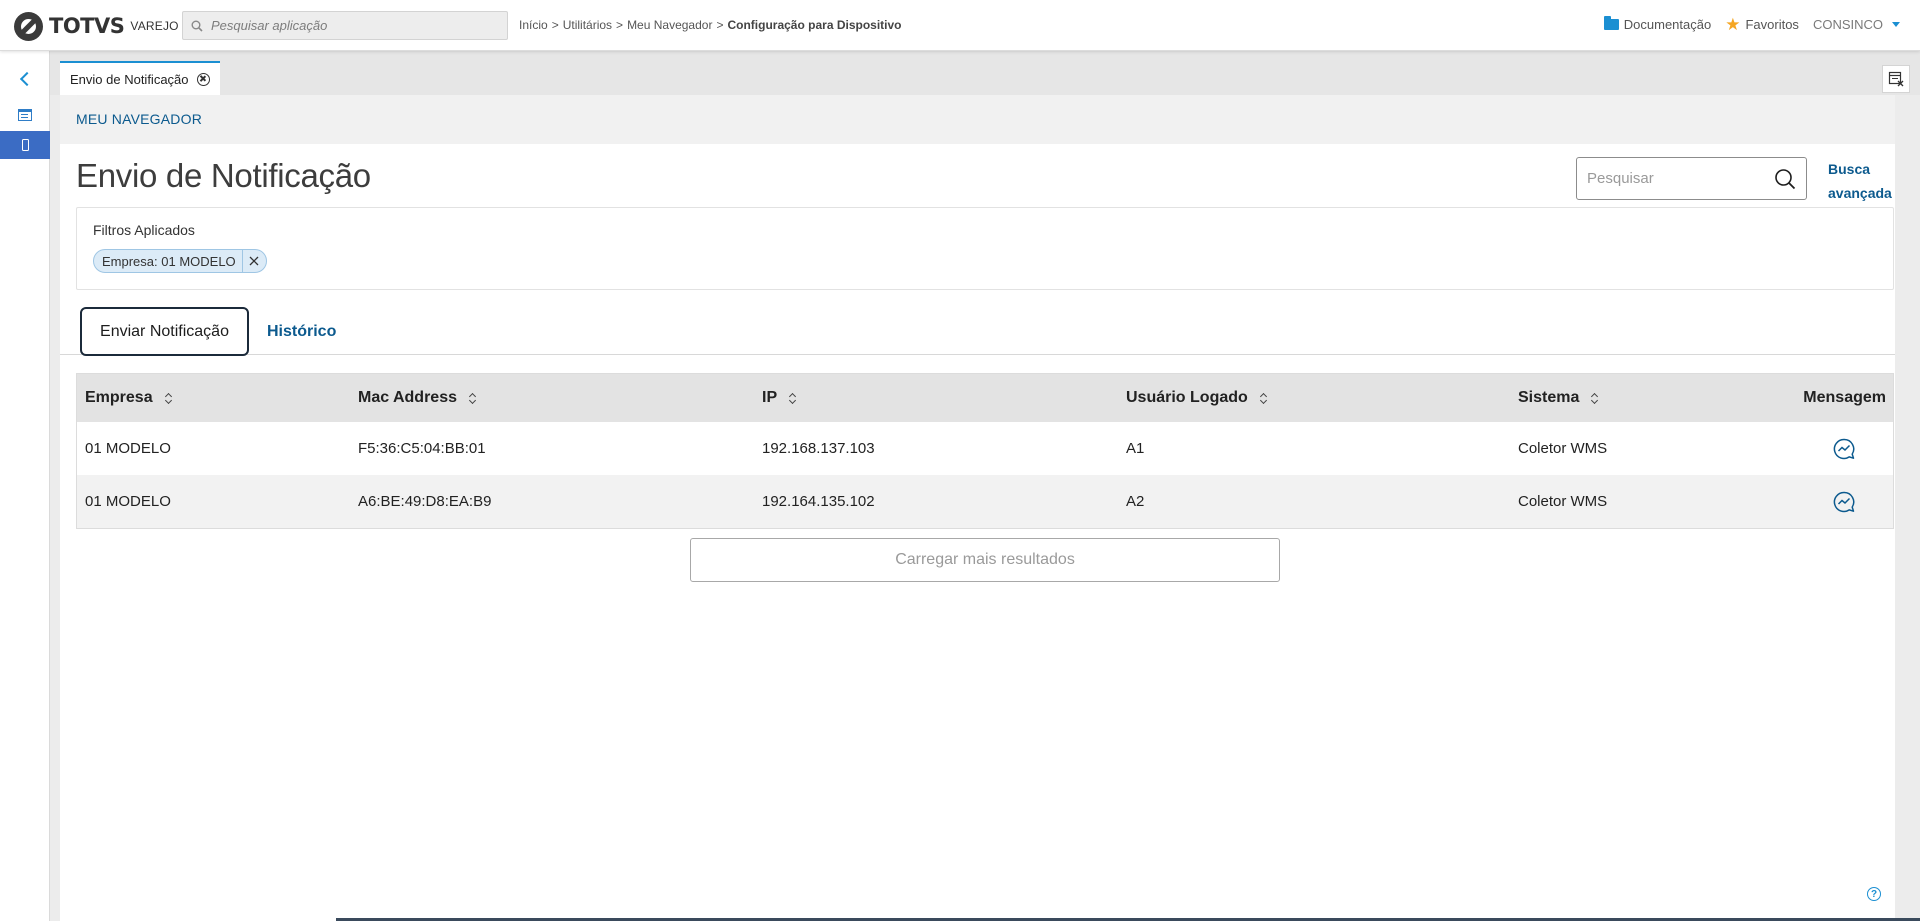  I want to click on column-header-sistema: Sistema, so click(1558, 398).